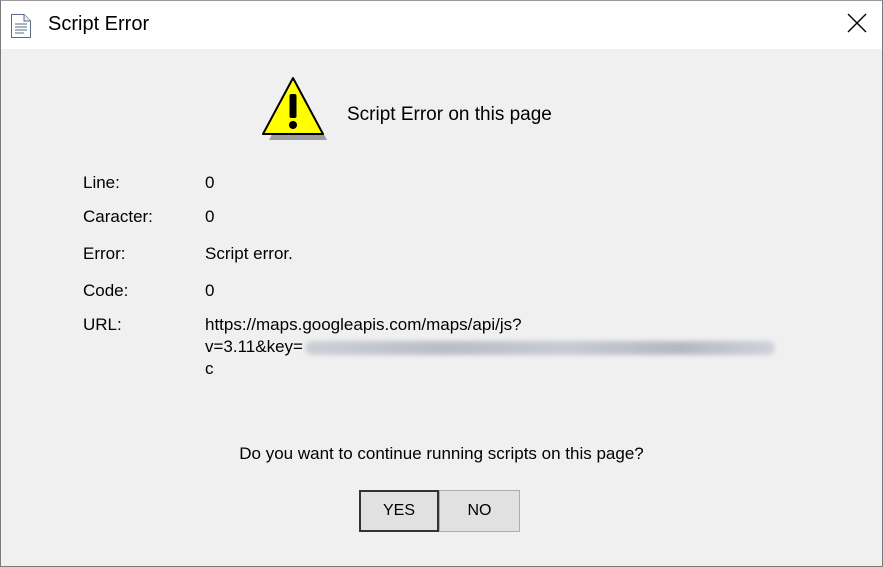  I want to click on window-title: Script Error, so click(99, 24).